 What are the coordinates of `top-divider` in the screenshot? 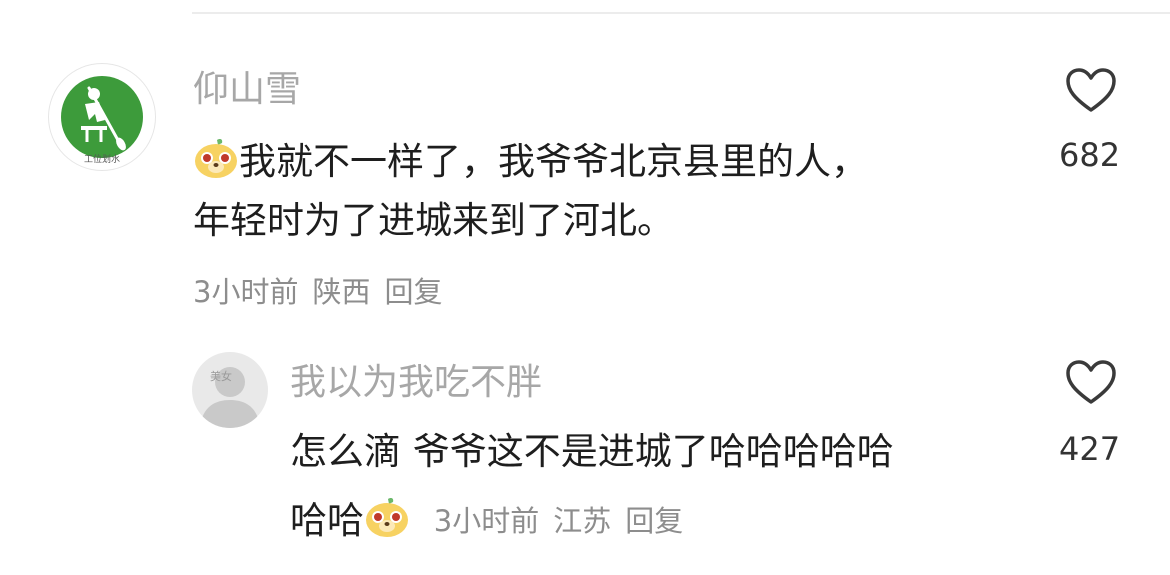 It's located at (681, 13).